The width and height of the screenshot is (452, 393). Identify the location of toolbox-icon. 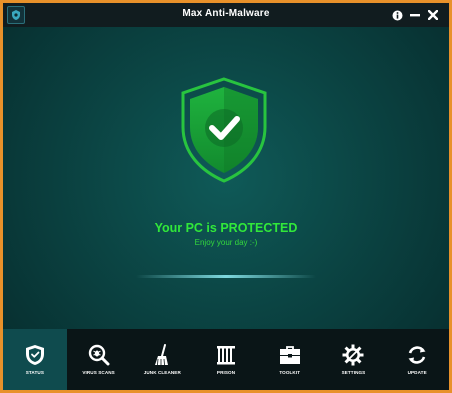
(289, 355).